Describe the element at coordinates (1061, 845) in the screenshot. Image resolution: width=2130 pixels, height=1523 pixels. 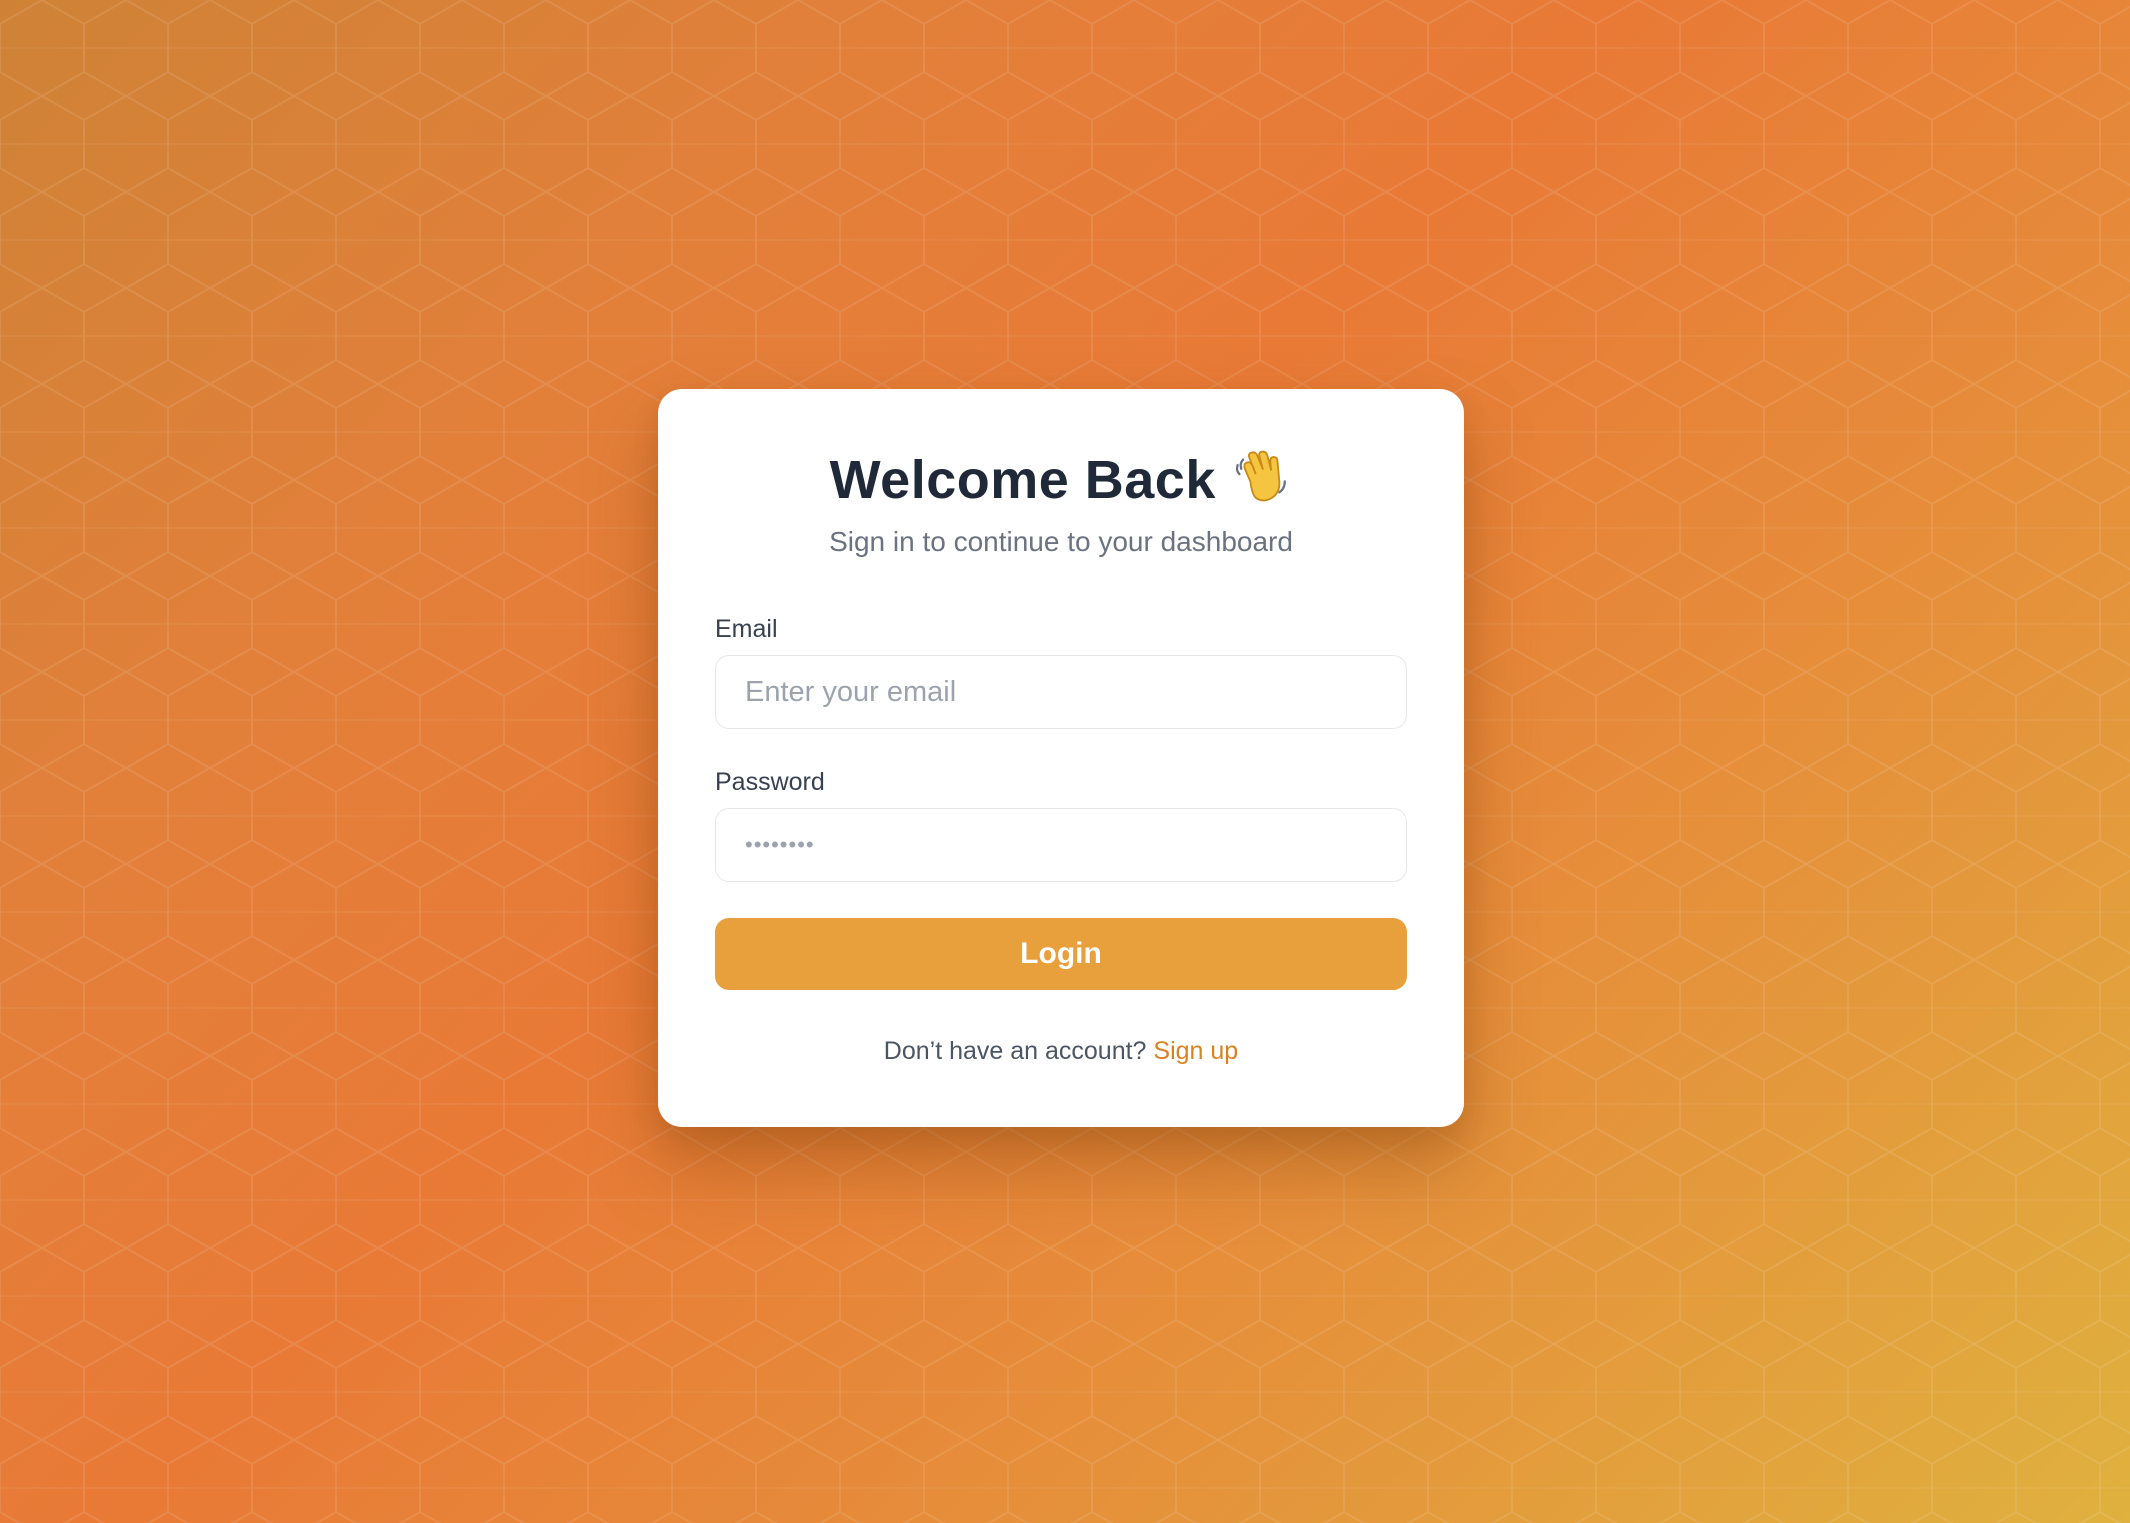
I see `password-field: ••••••••` at that location.